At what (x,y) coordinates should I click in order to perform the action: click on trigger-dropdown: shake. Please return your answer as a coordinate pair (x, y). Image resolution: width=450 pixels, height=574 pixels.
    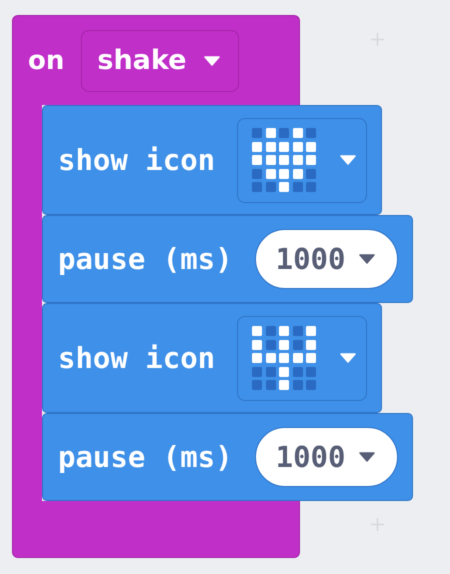
    Looking at the image, I should click on (160, 61).